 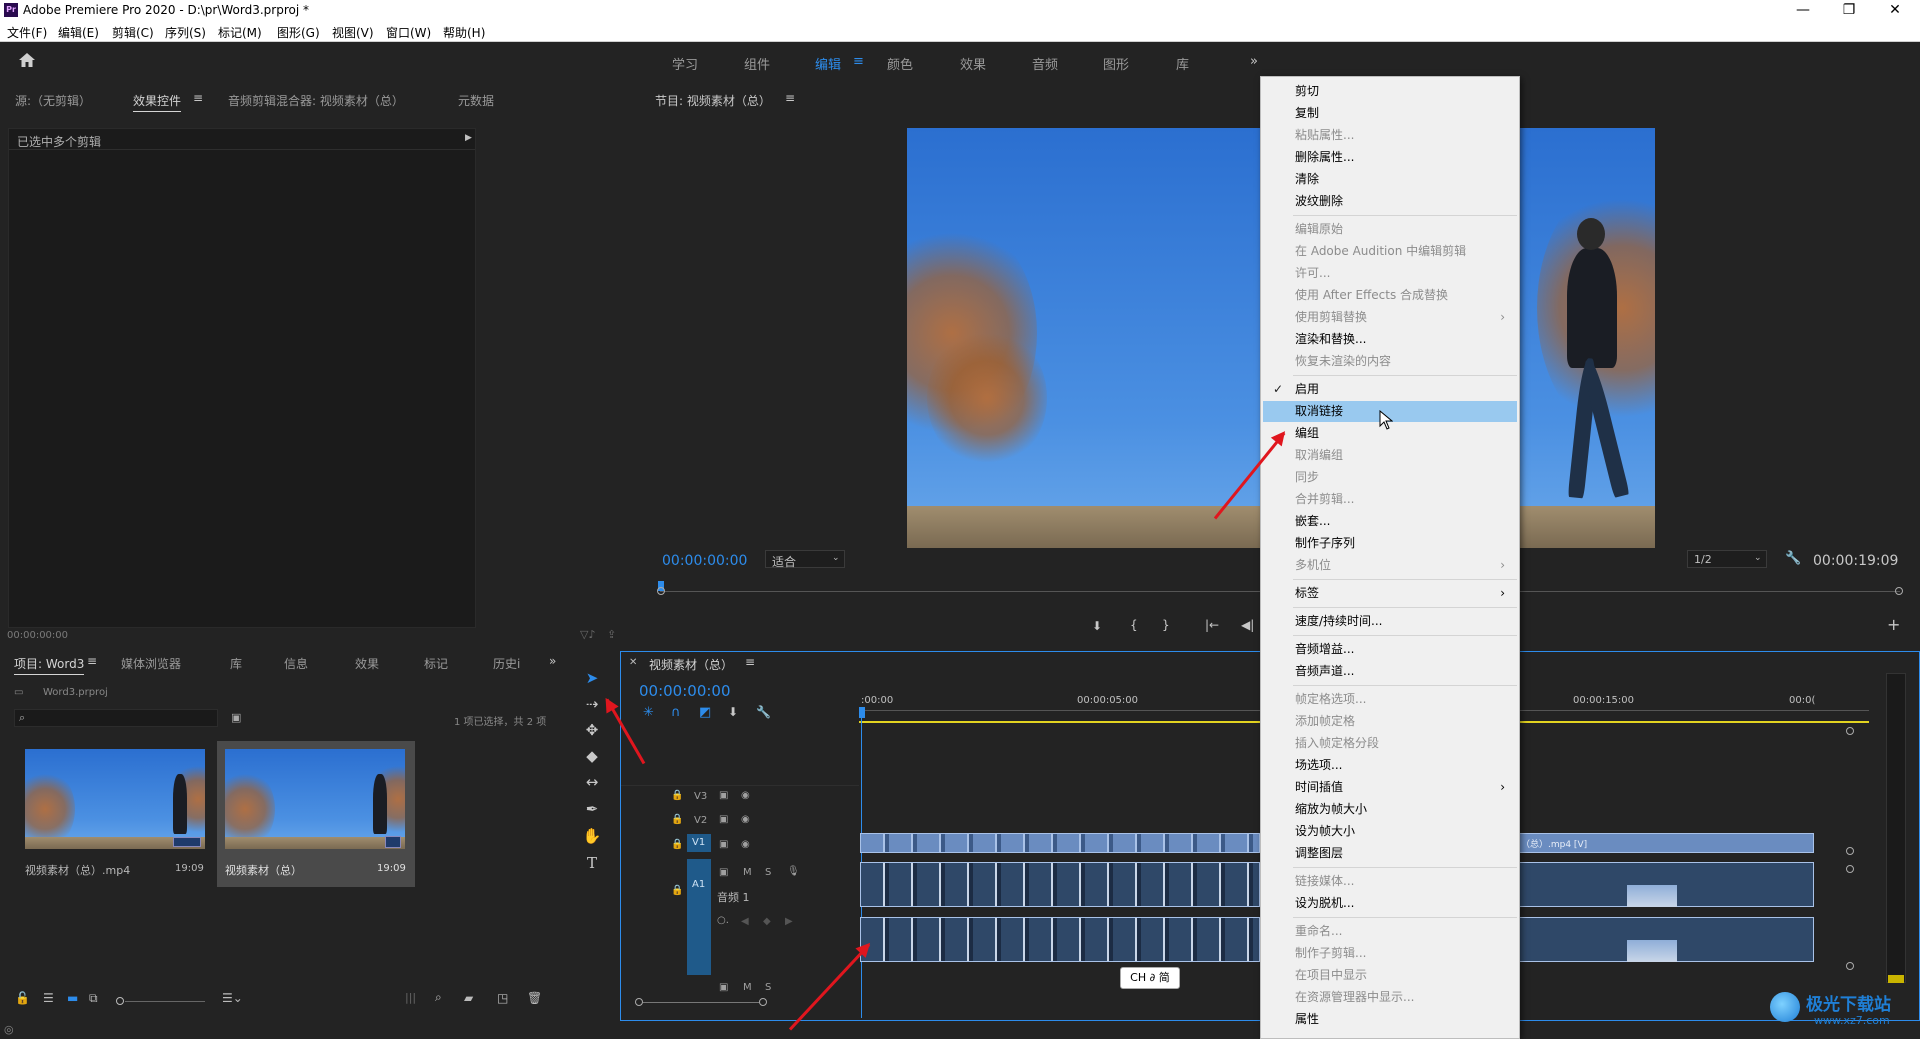 What do you see at coordinates (745, 819) in the screenshot?
I see `eye-icon: ◉` at bounding box center [745, 819].